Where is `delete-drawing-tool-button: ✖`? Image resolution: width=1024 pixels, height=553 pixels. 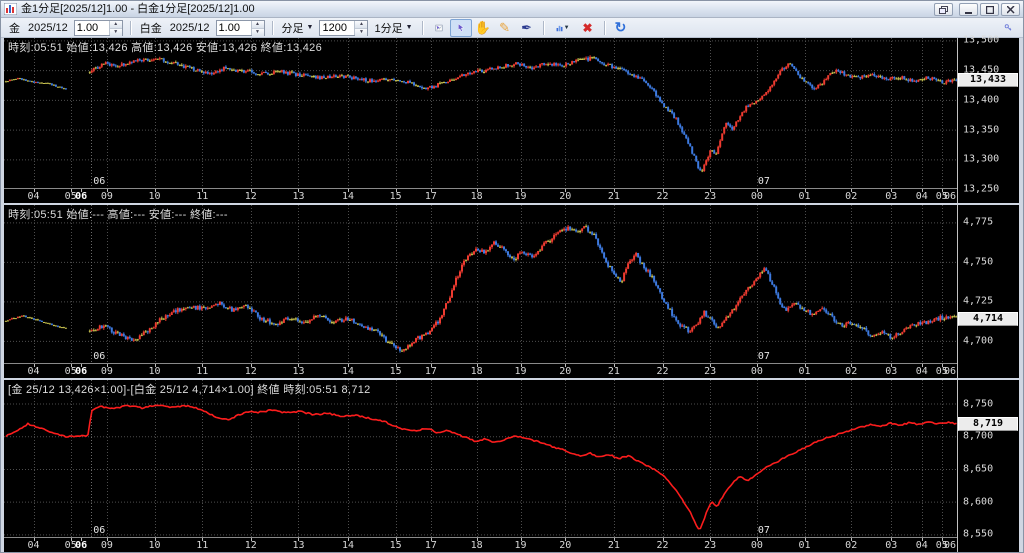
delete-drawing-tool-button: ✖ is located at coordinates (588, 28).